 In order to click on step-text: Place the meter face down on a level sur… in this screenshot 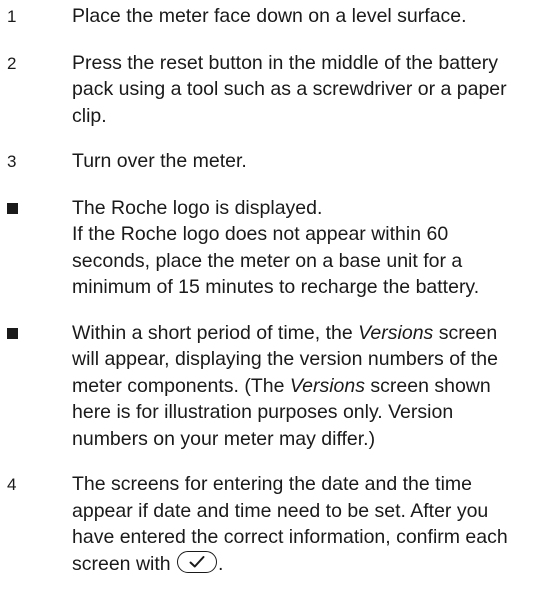, I will do `click(269, 16)`.